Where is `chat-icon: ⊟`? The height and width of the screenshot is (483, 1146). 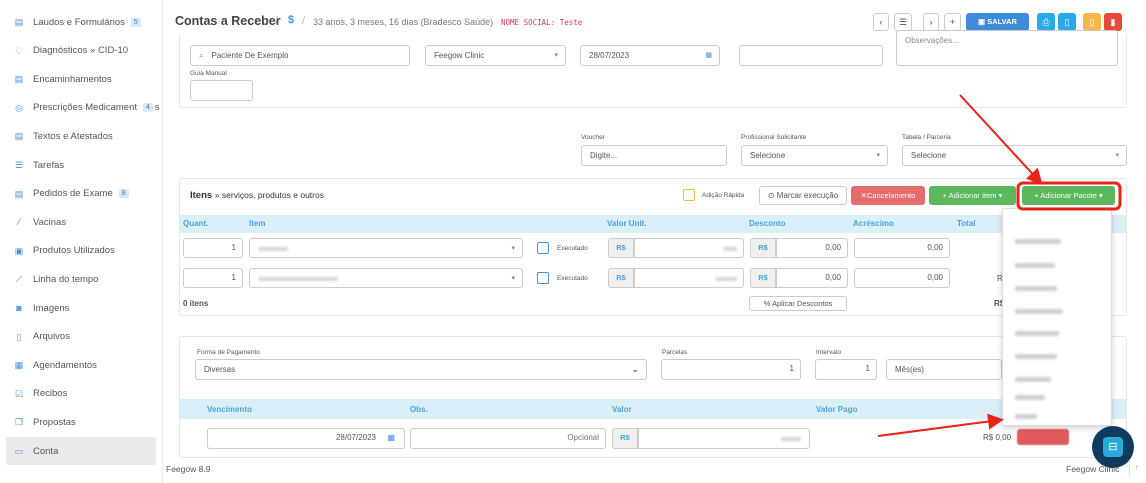 chat-icon: ⊟ is located at coordinates (1113, 447).